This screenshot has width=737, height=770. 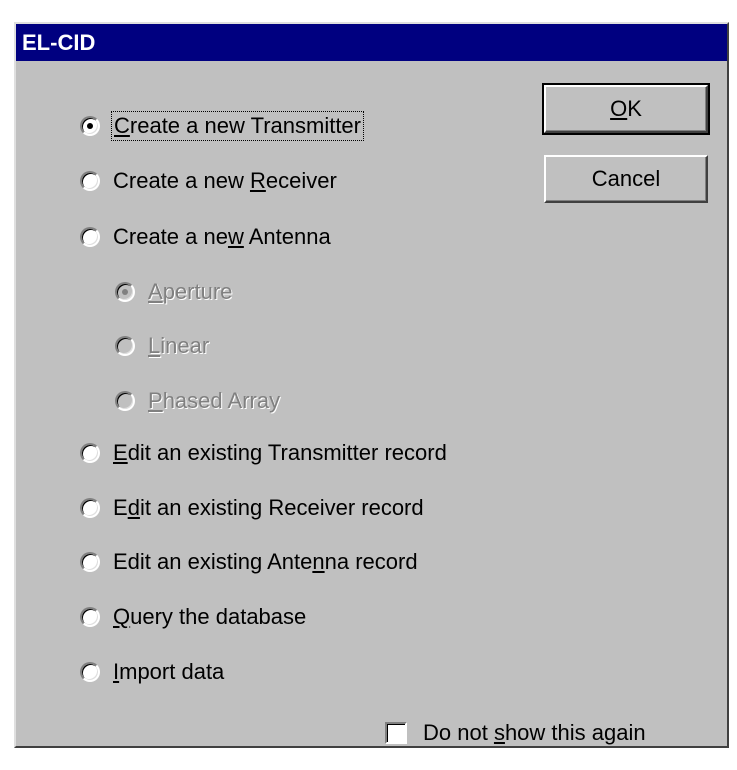 I want to click on window-title: EL-CID, so click(x=59, y=42).